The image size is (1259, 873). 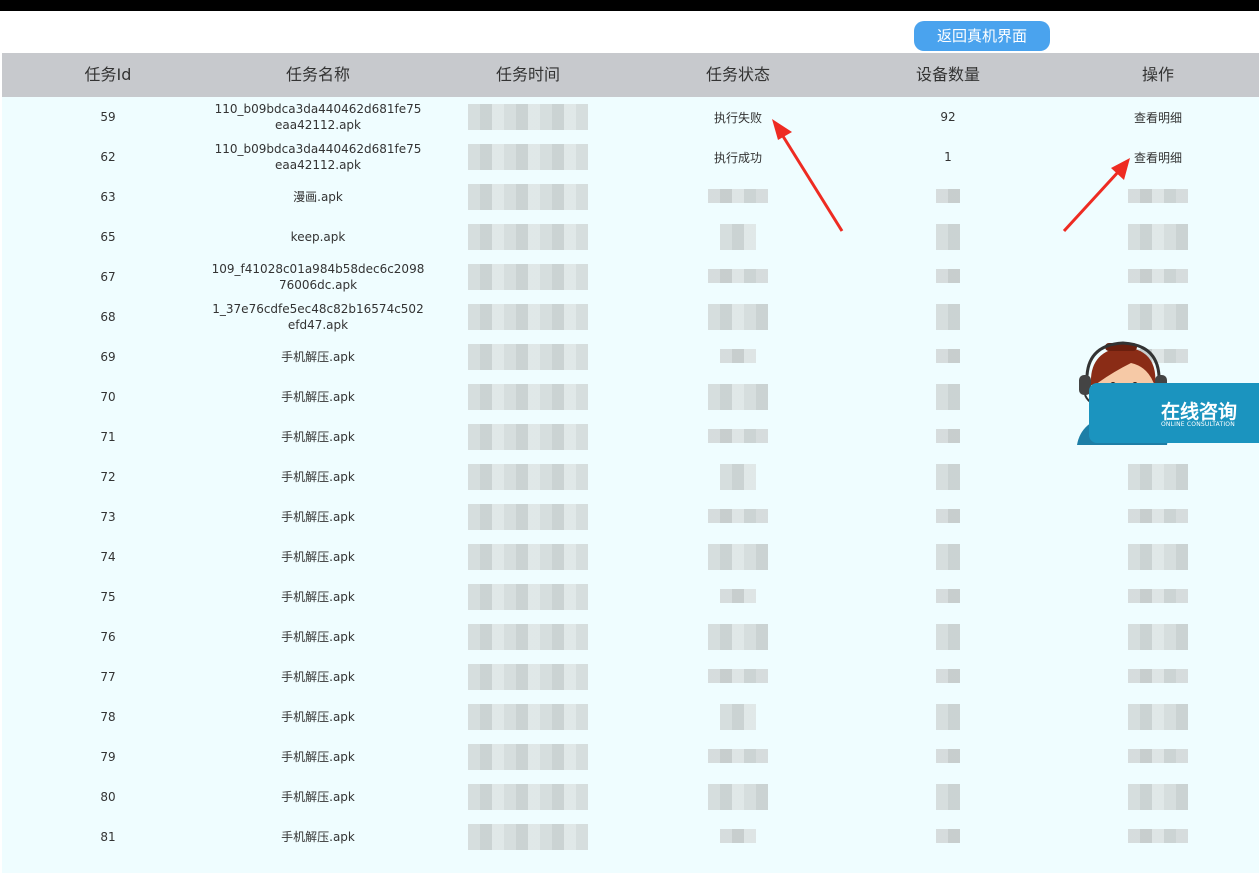 I want to click on task-id-cell: 59, so click(x=108, y=117).